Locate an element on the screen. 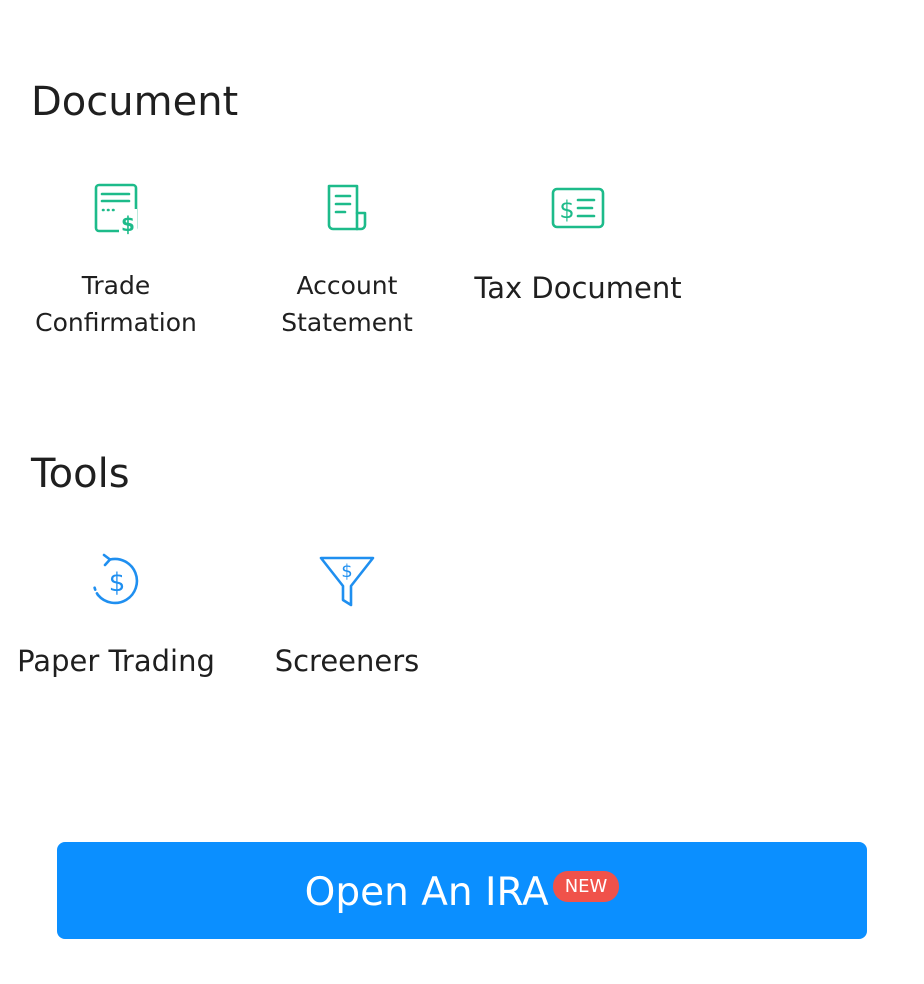 This screenshot has height=984, width=924. paper-trading-tile: $ Paper Trading is located at coordinates (116, 620).